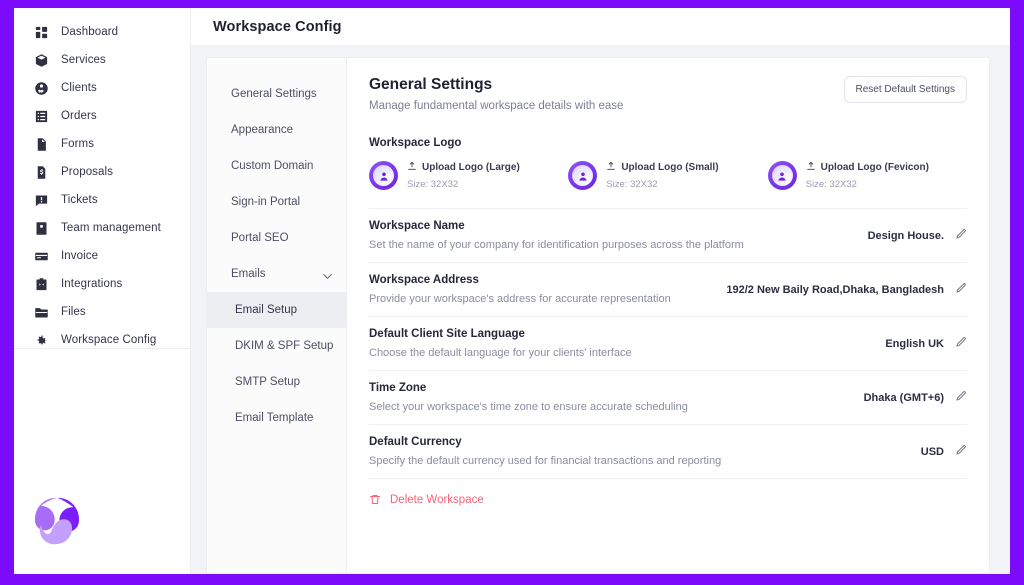 The width and height of the screenshot is (1024, 585). I want to click on person-card-icon, so click(41, 228).